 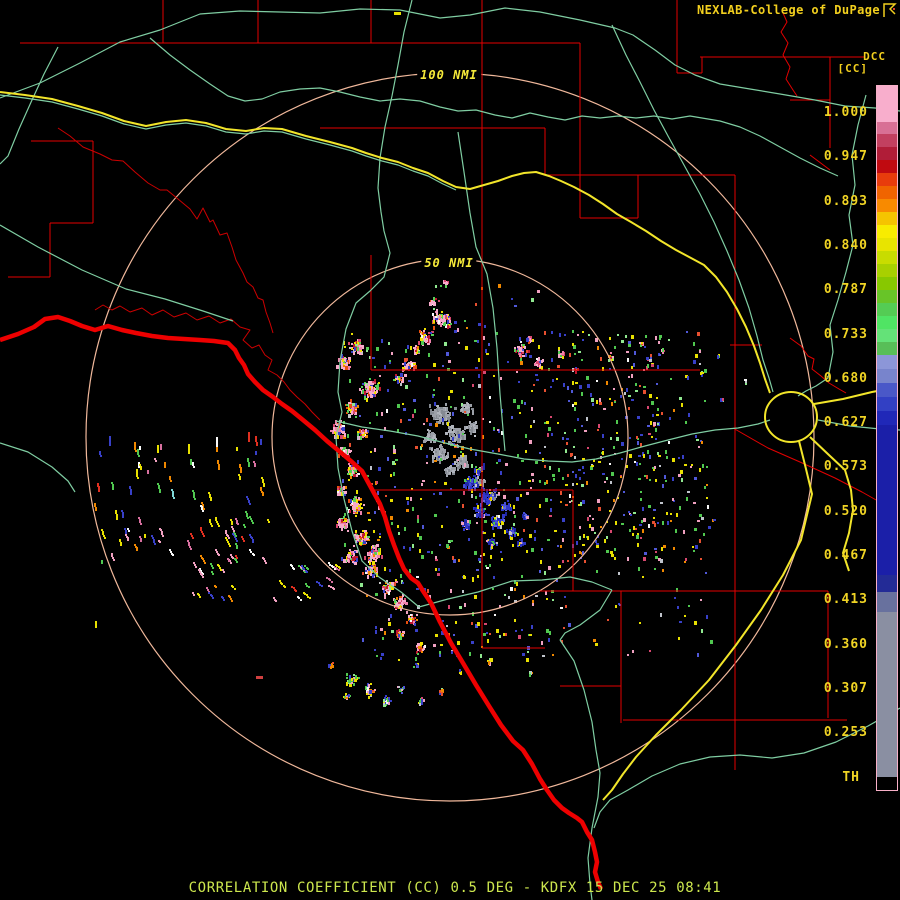 What do you see at coordinates (852, 68) in the screenshot?
I see `product-id: [CC]` at bounding box center [852, 68].